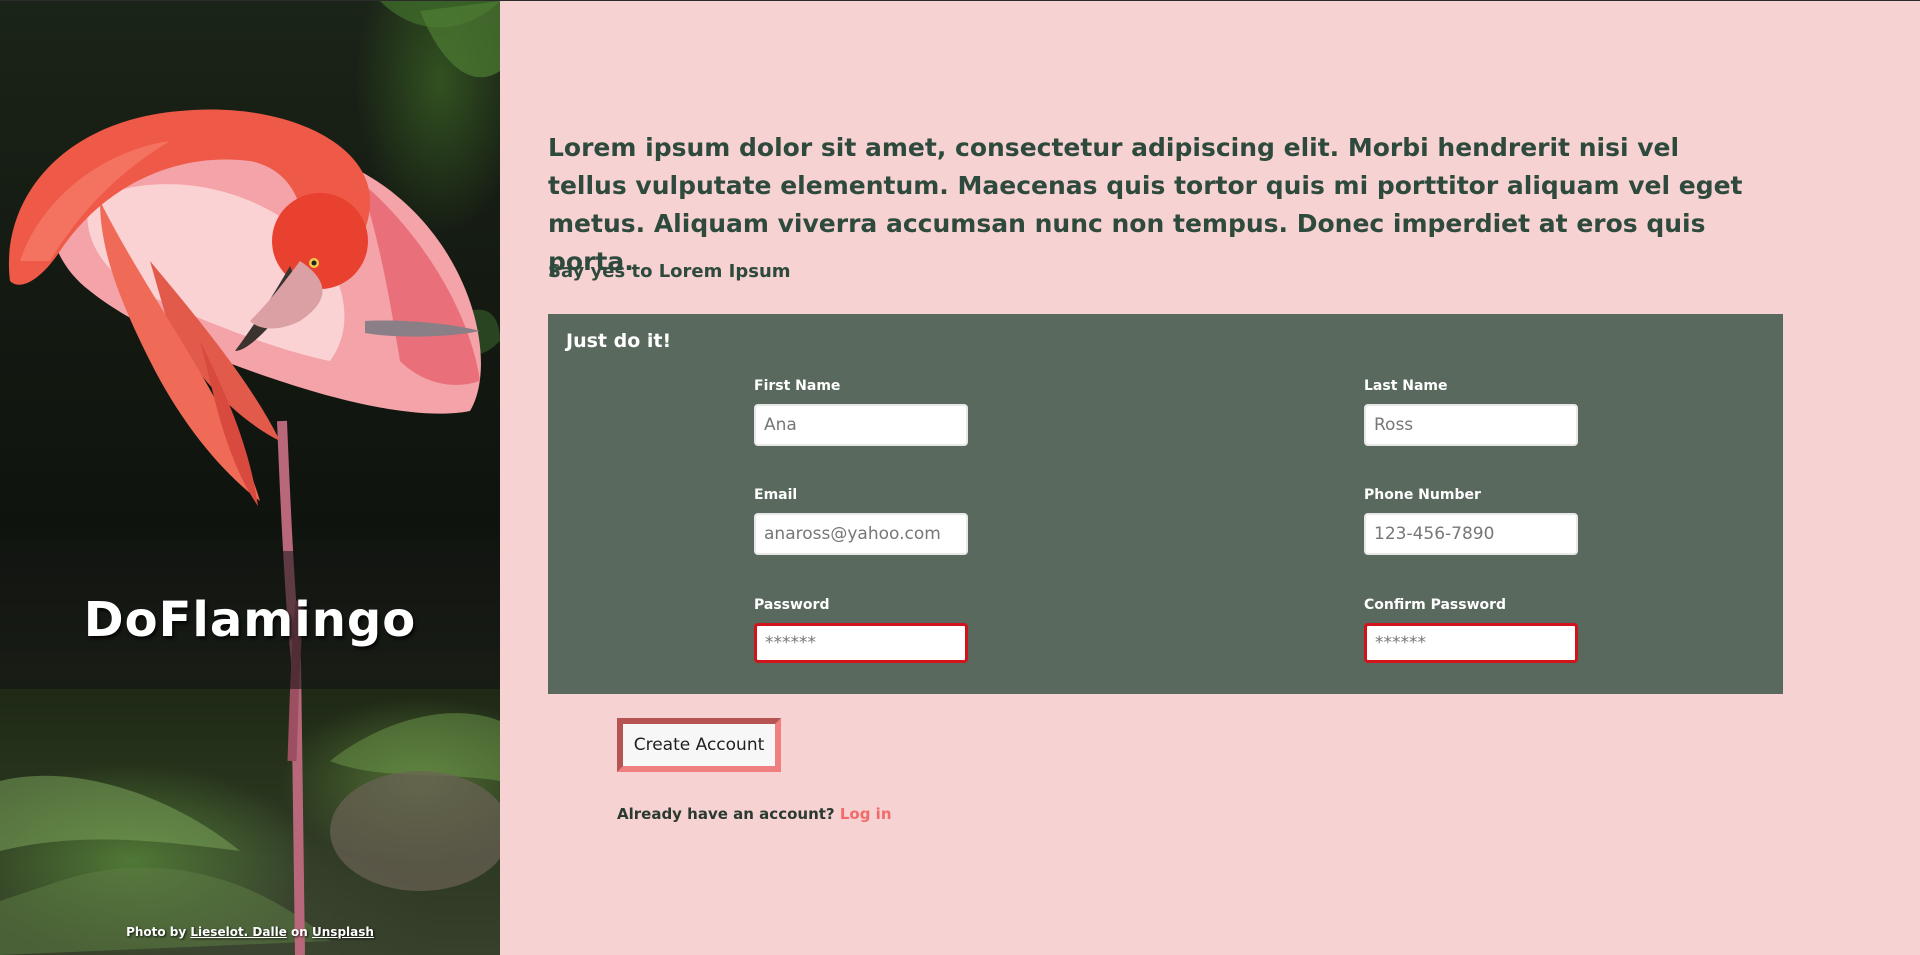 This screenshot has width=1920, height=955. Describe the element at coordinates (776, 495) in the screenshot. I see `email-label: Email` at that location.